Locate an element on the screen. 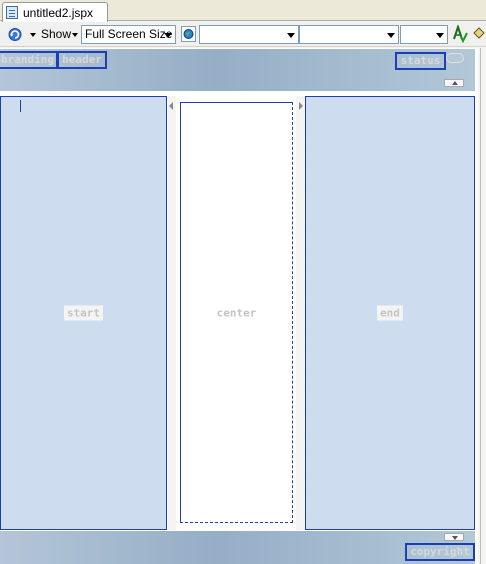  spellcheck-icon is located at coordinates (460, 33).